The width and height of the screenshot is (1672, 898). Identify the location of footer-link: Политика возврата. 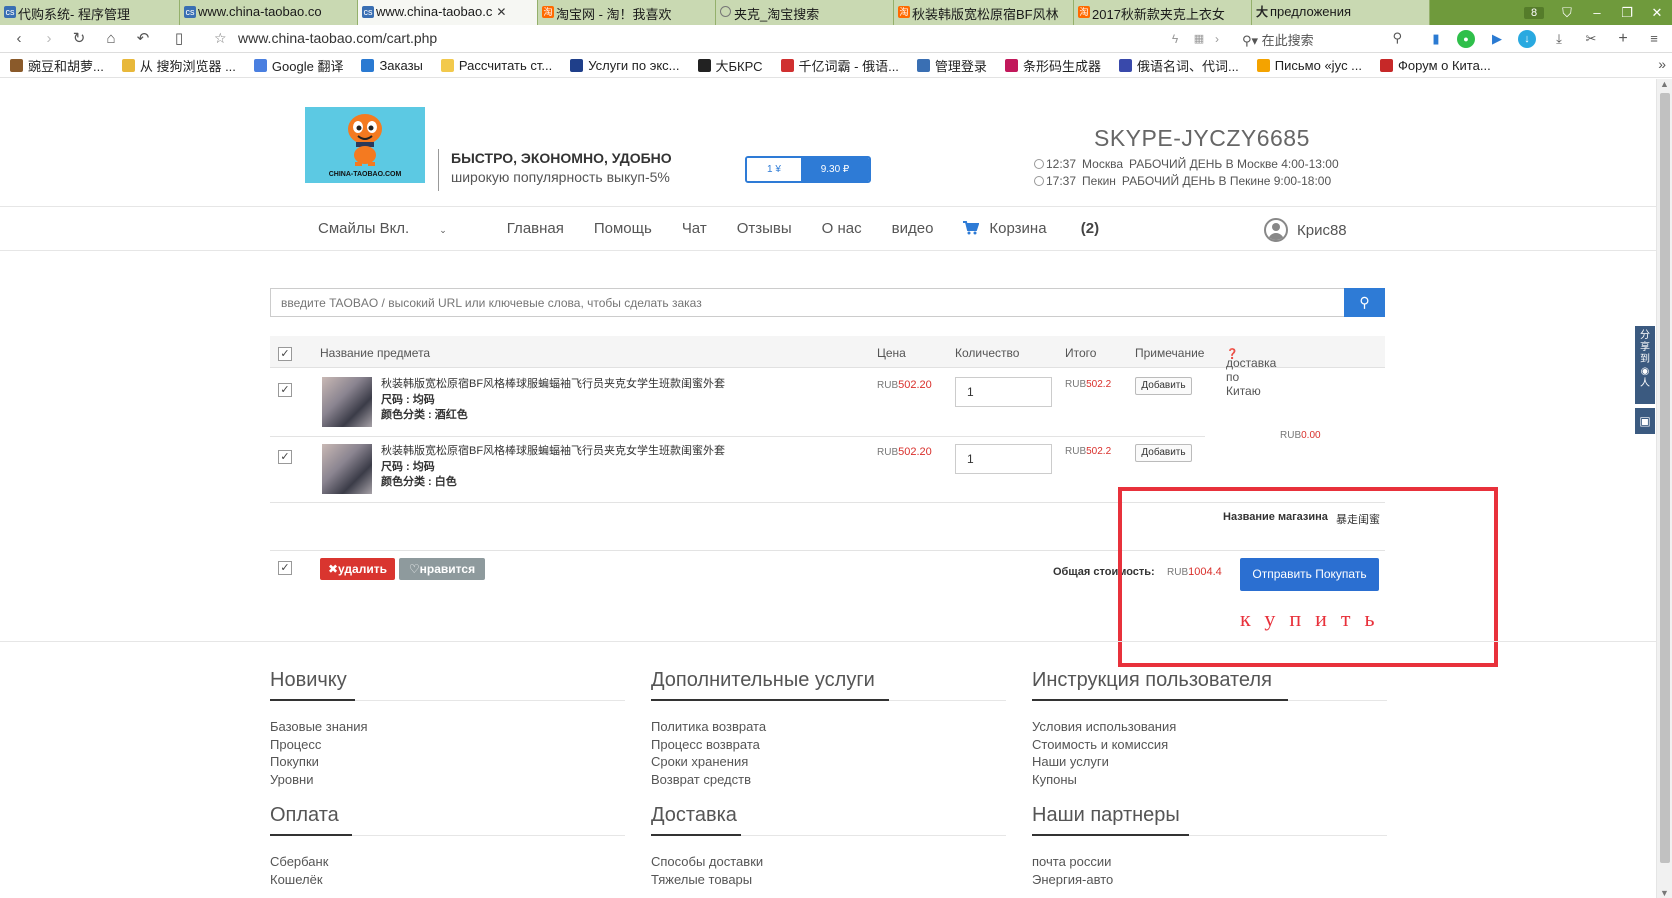
(828, 727).